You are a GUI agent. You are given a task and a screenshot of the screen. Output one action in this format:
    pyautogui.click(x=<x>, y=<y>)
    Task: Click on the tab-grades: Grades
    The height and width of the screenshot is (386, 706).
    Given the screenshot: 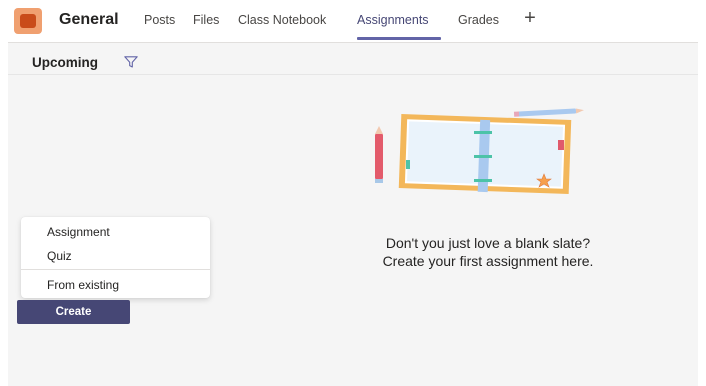 What is the action you would take?
    pyautogui.click(x=478, y=20)
    